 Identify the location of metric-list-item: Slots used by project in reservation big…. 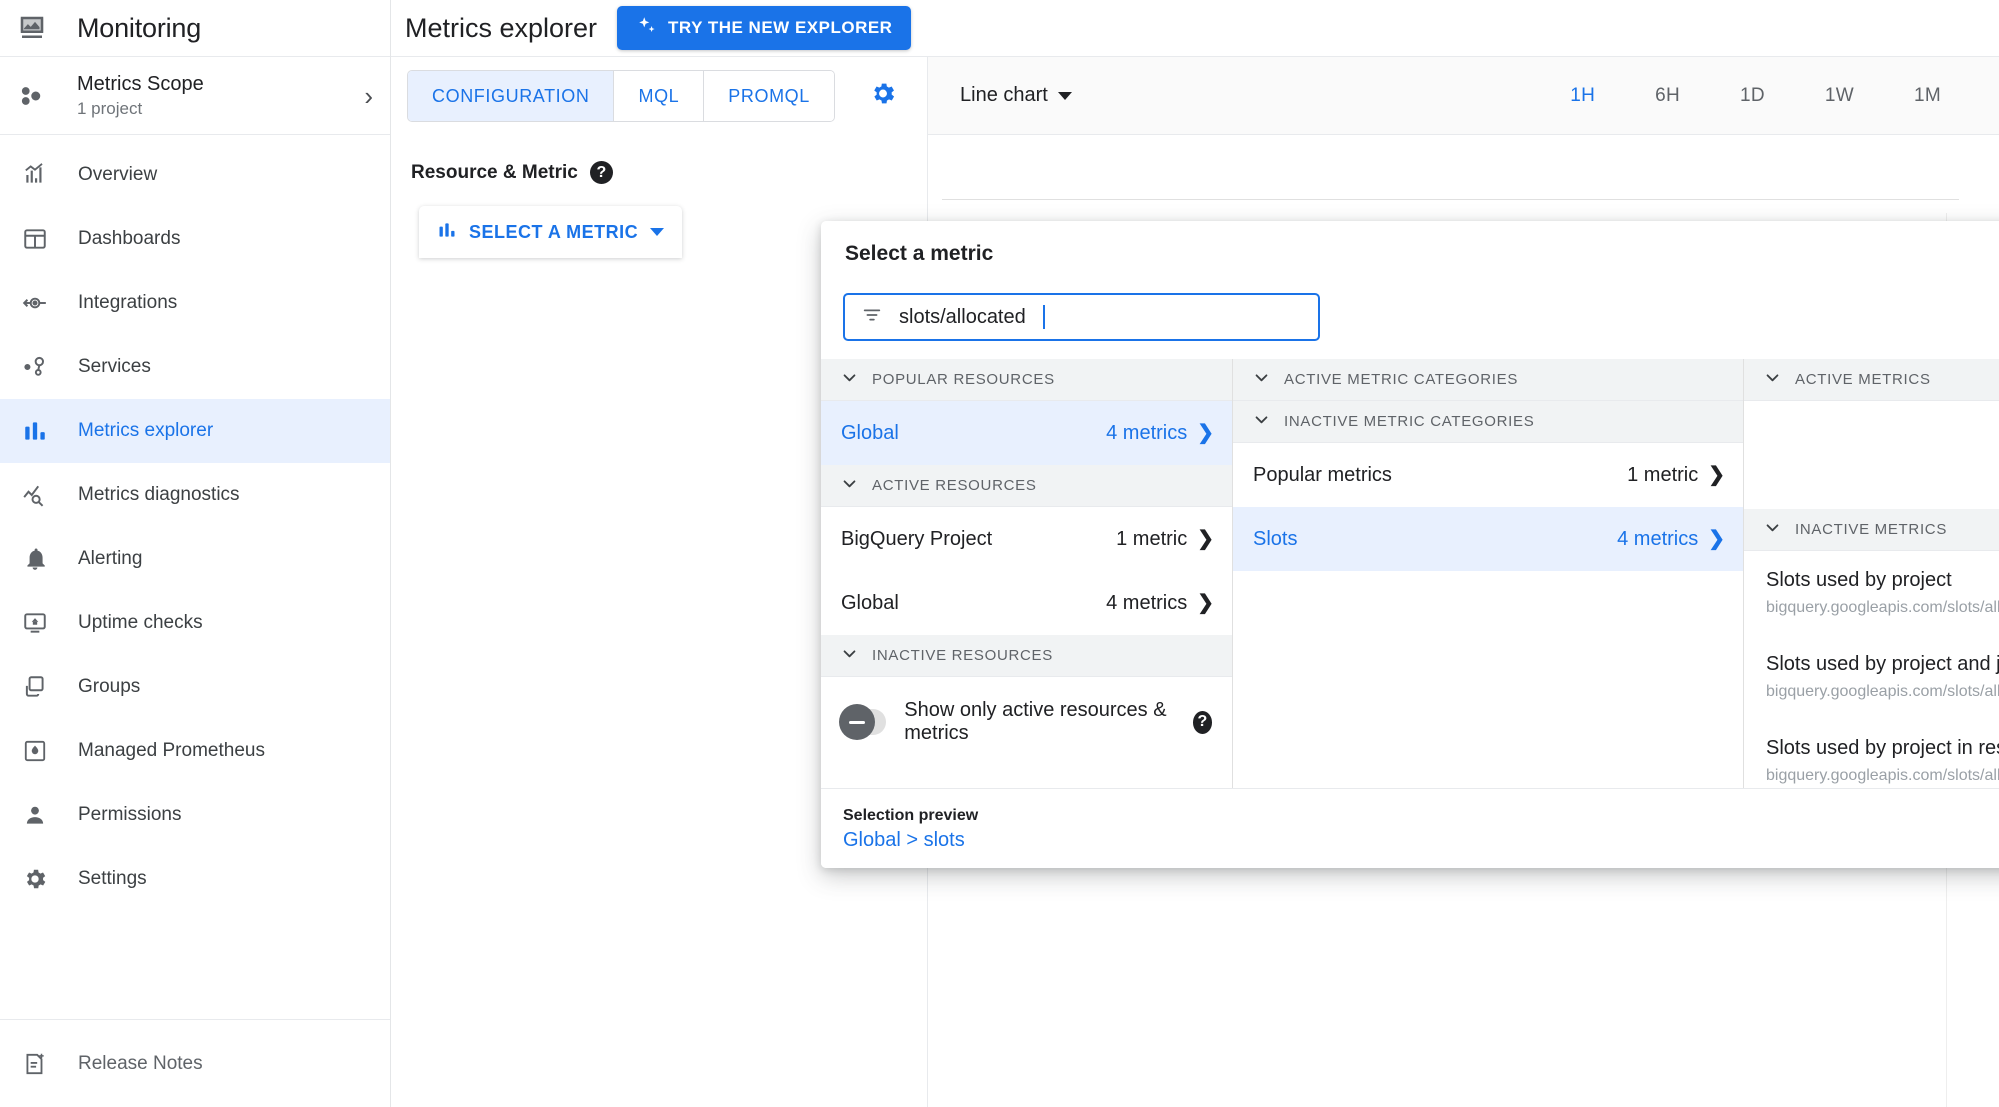
(1871, 753).